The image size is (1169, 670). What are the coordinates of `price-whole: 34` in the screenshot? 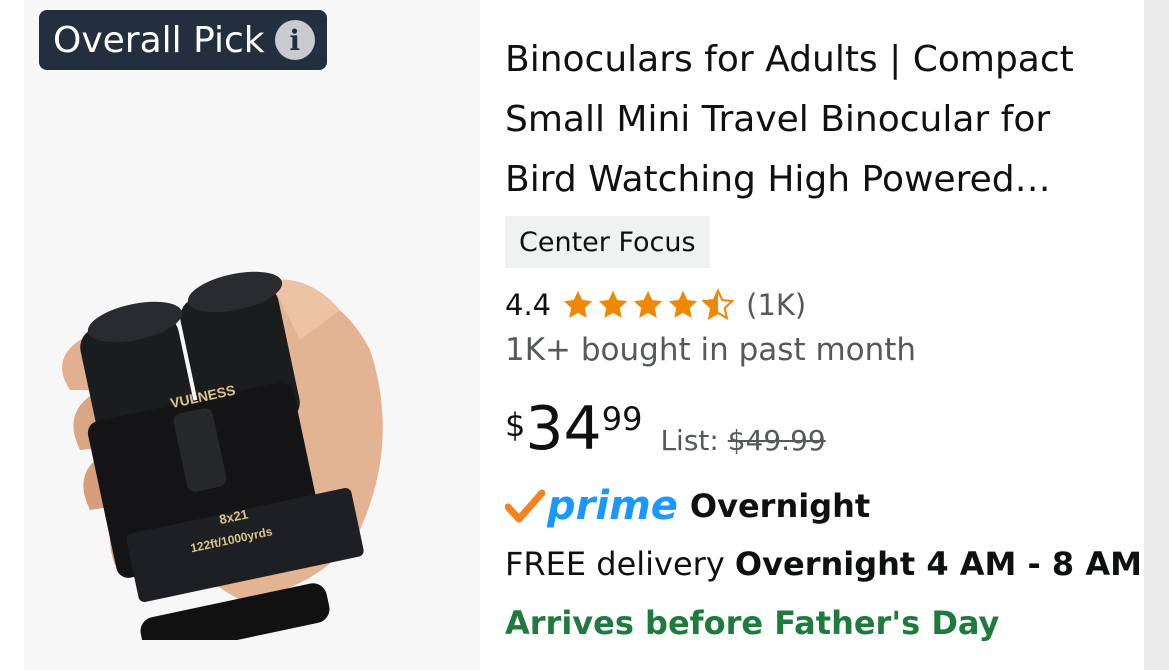 It's located at (563, 429).